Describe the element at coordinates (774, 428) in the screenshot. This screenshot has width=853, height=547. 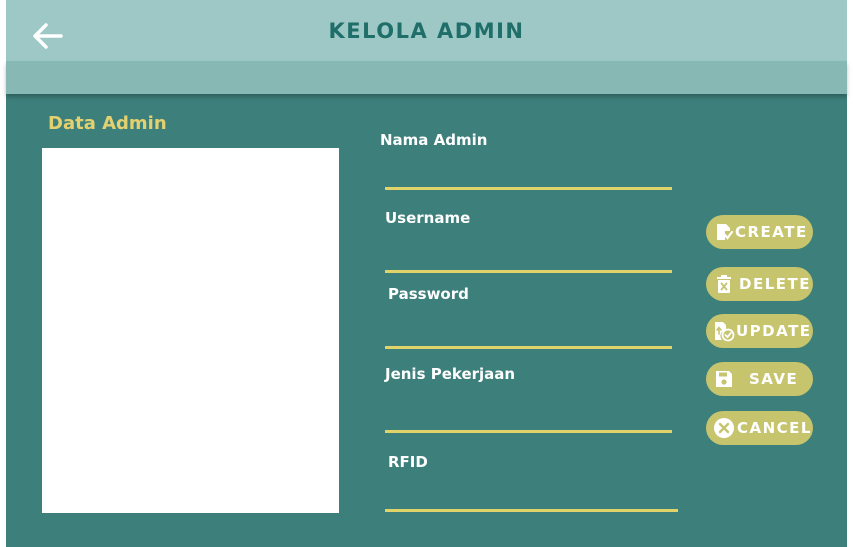
I see `cancel-label: CANCEL` at that location.